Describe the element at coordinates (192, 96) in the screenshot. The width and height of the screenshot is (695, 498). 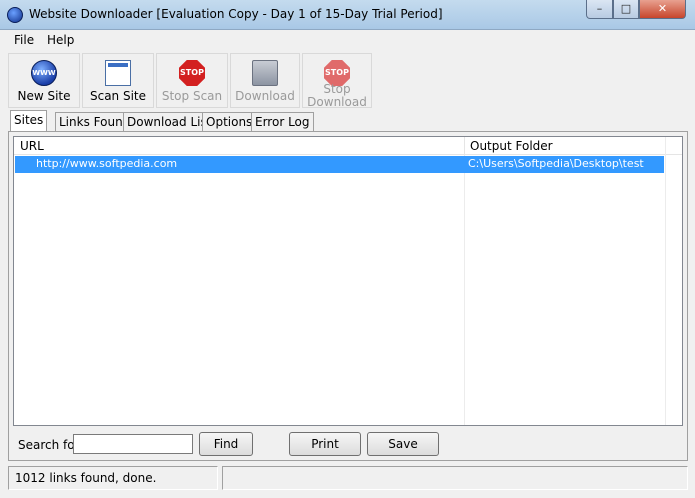
I see `stop-scan-label: Stop Scan` at that location.